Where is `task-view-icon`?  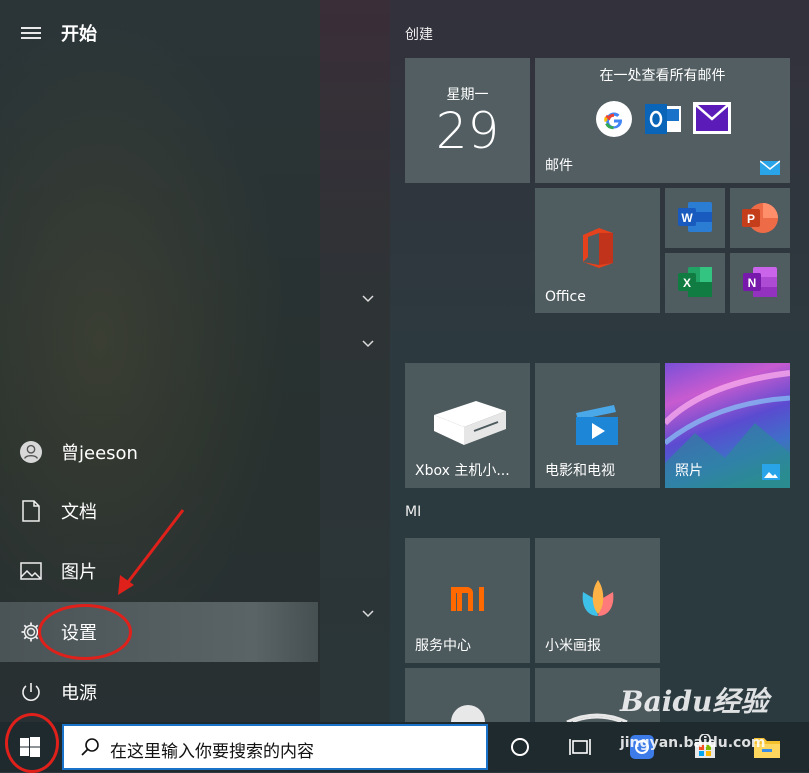 task-view-icon is located at coordinates (580, 747).